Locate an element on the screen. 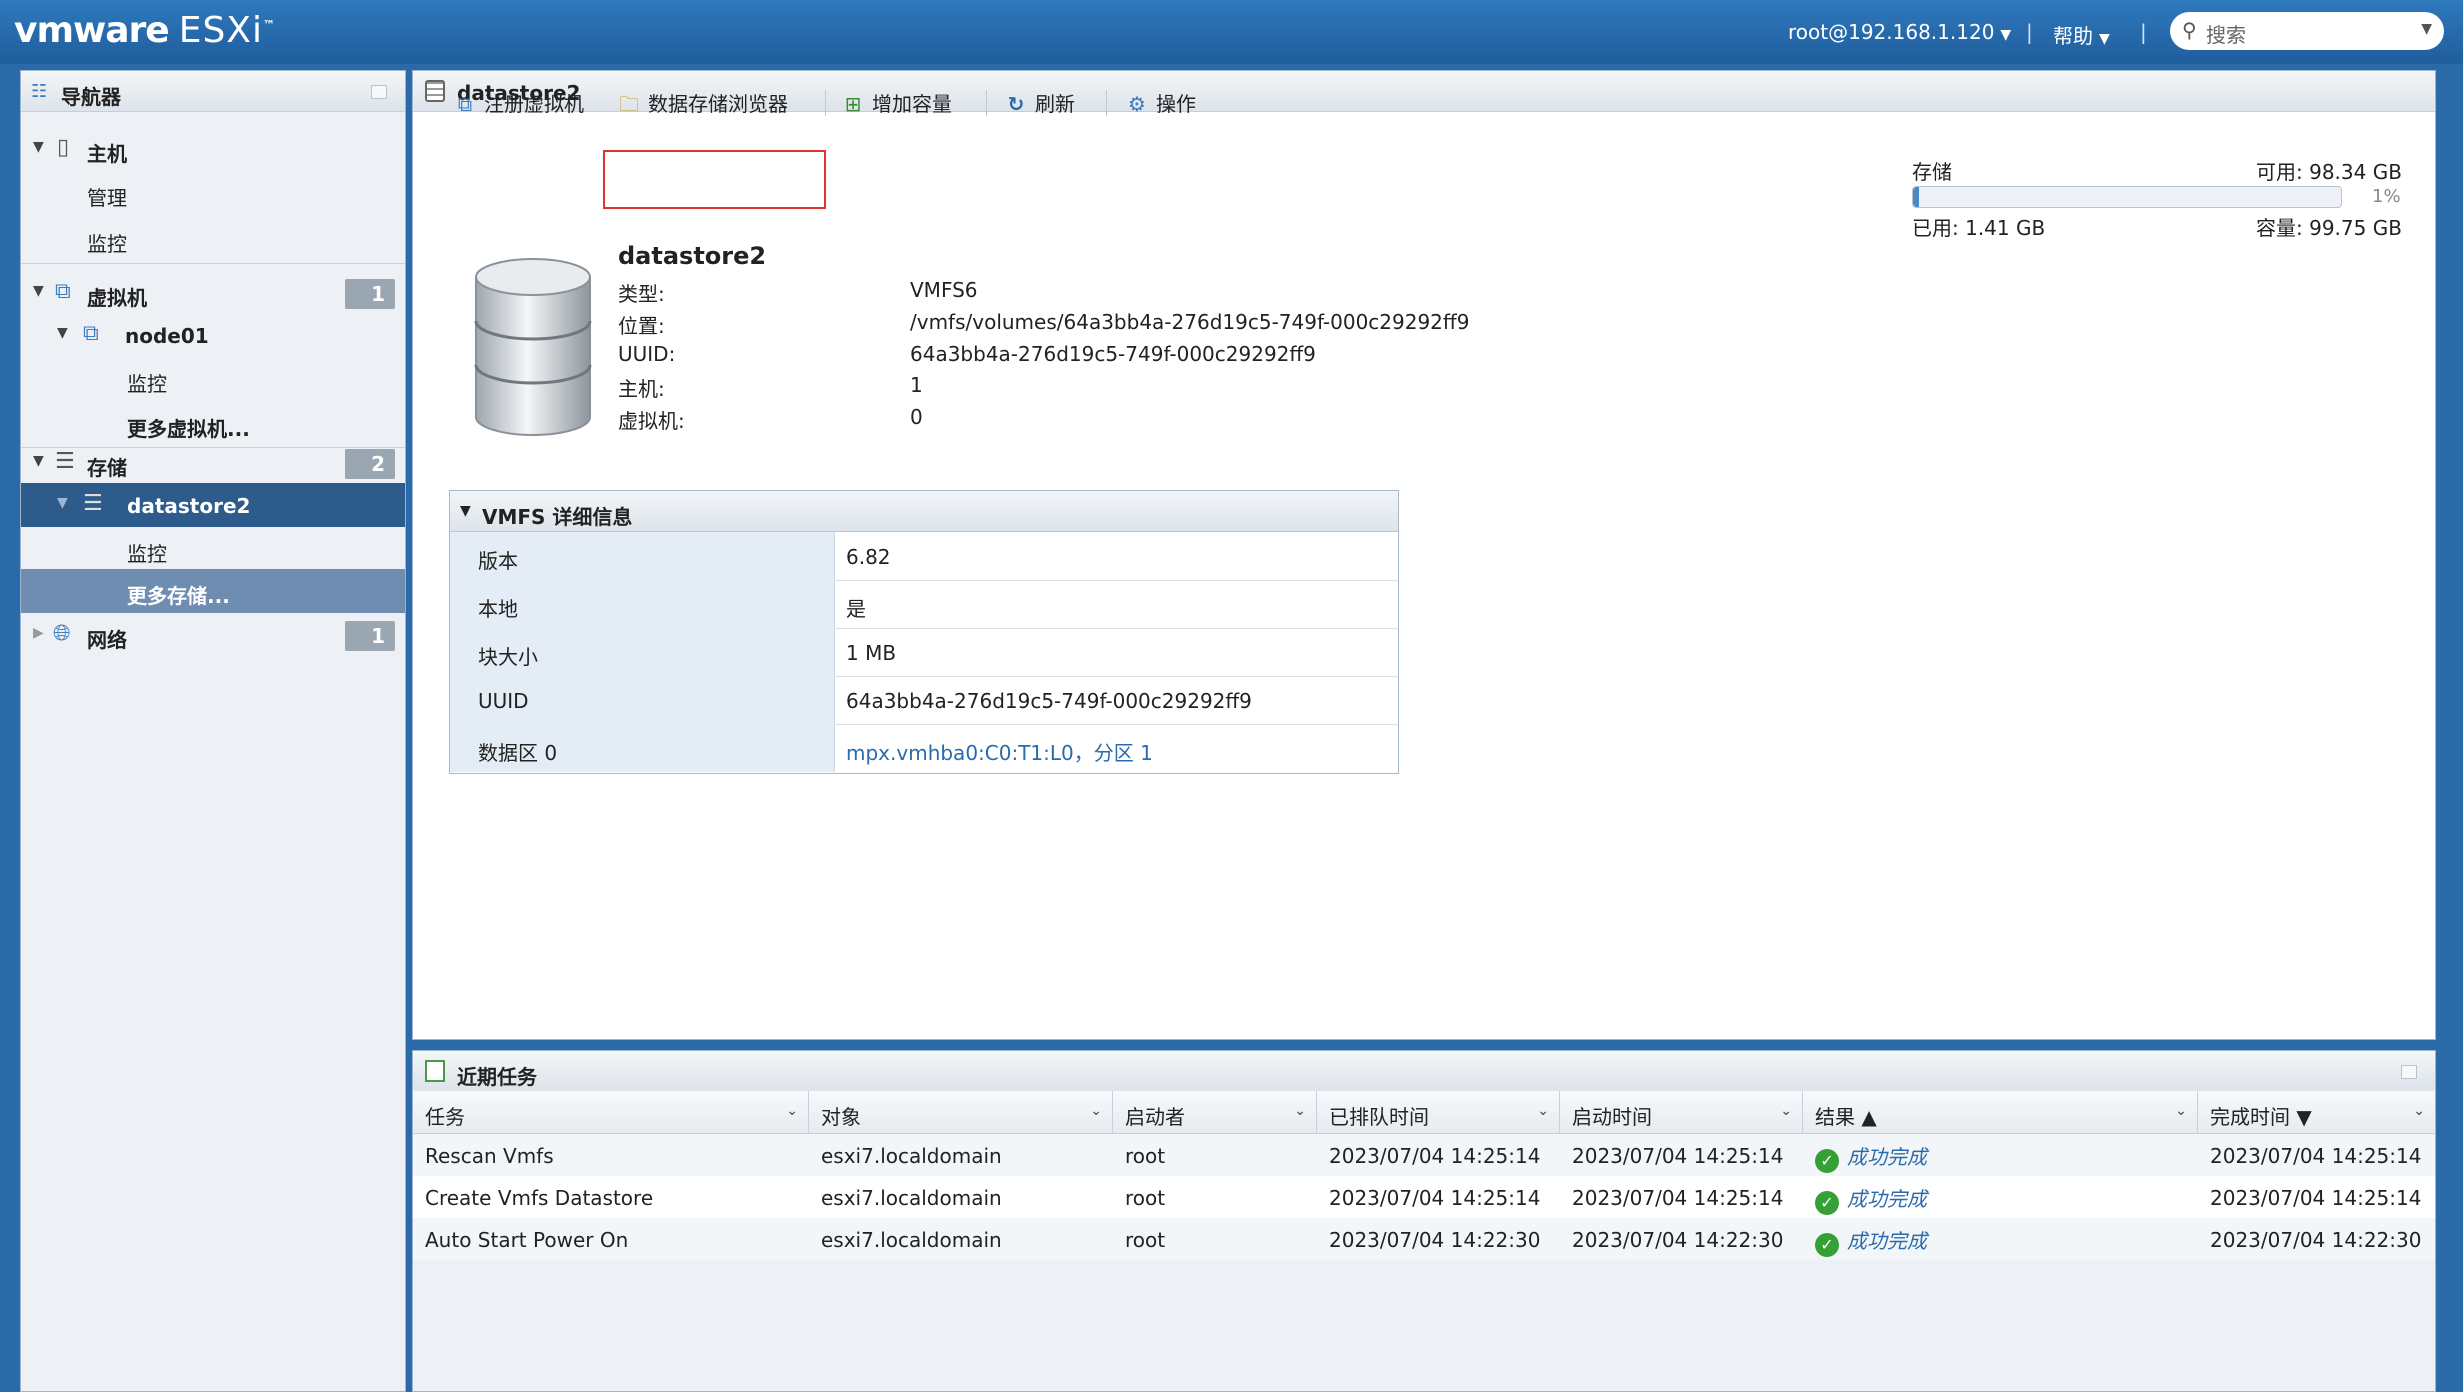 The width and height of the screenshot is (2463, 1392). column-header-label: 结果 ▲ is located at coordinates (1846, 1117).